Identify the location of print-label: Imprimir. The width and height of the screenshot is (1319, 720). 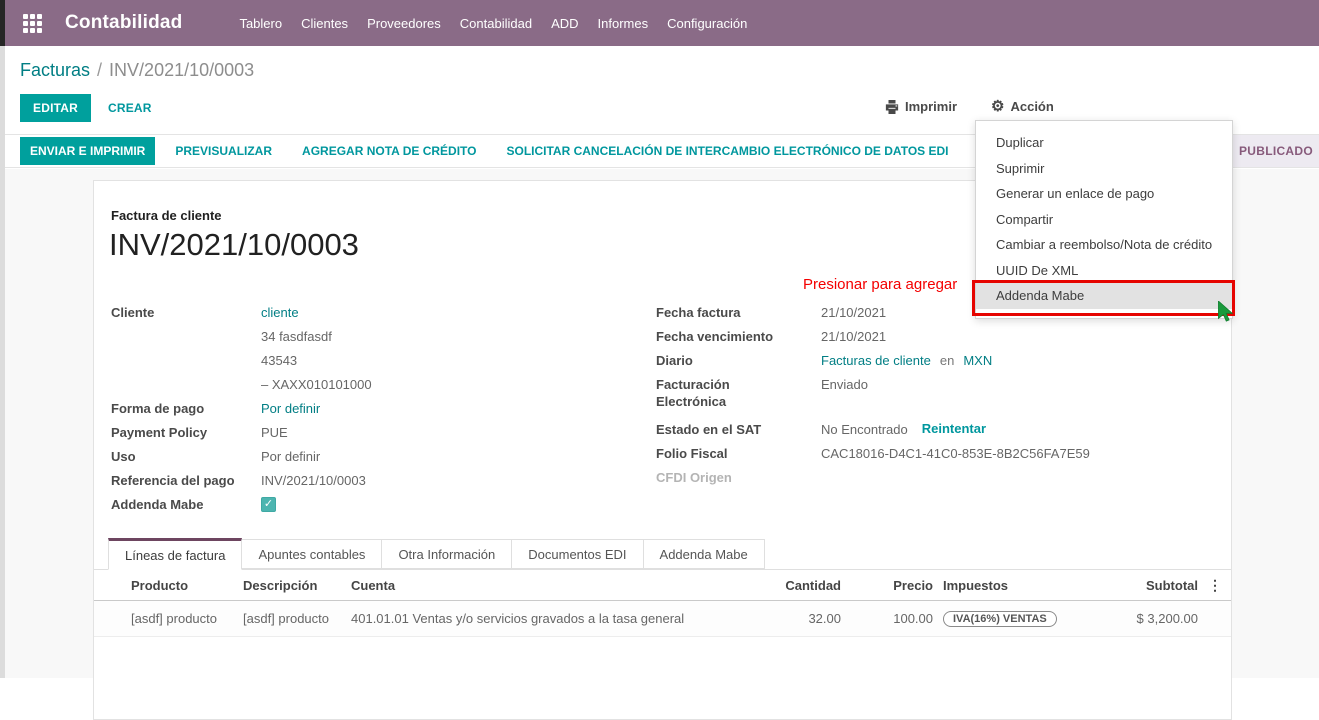
(931, 106).